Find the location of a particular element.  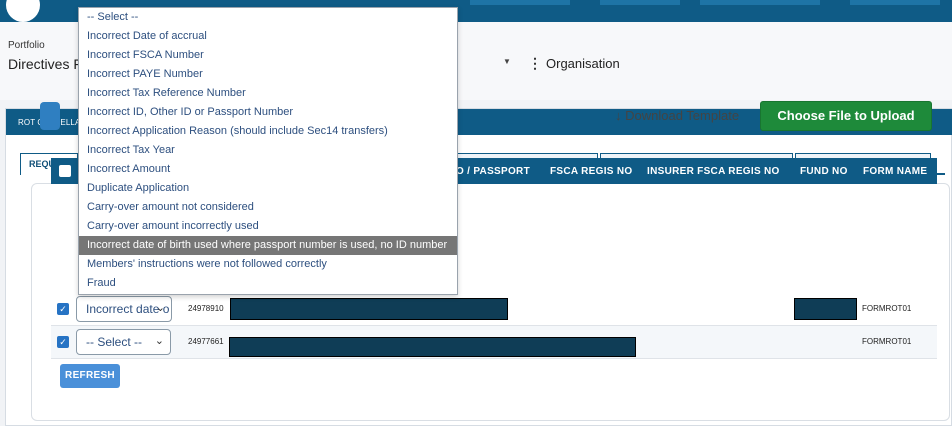

dropdown-option: Carry-over amount not considered is located at coordinates (268, 207).